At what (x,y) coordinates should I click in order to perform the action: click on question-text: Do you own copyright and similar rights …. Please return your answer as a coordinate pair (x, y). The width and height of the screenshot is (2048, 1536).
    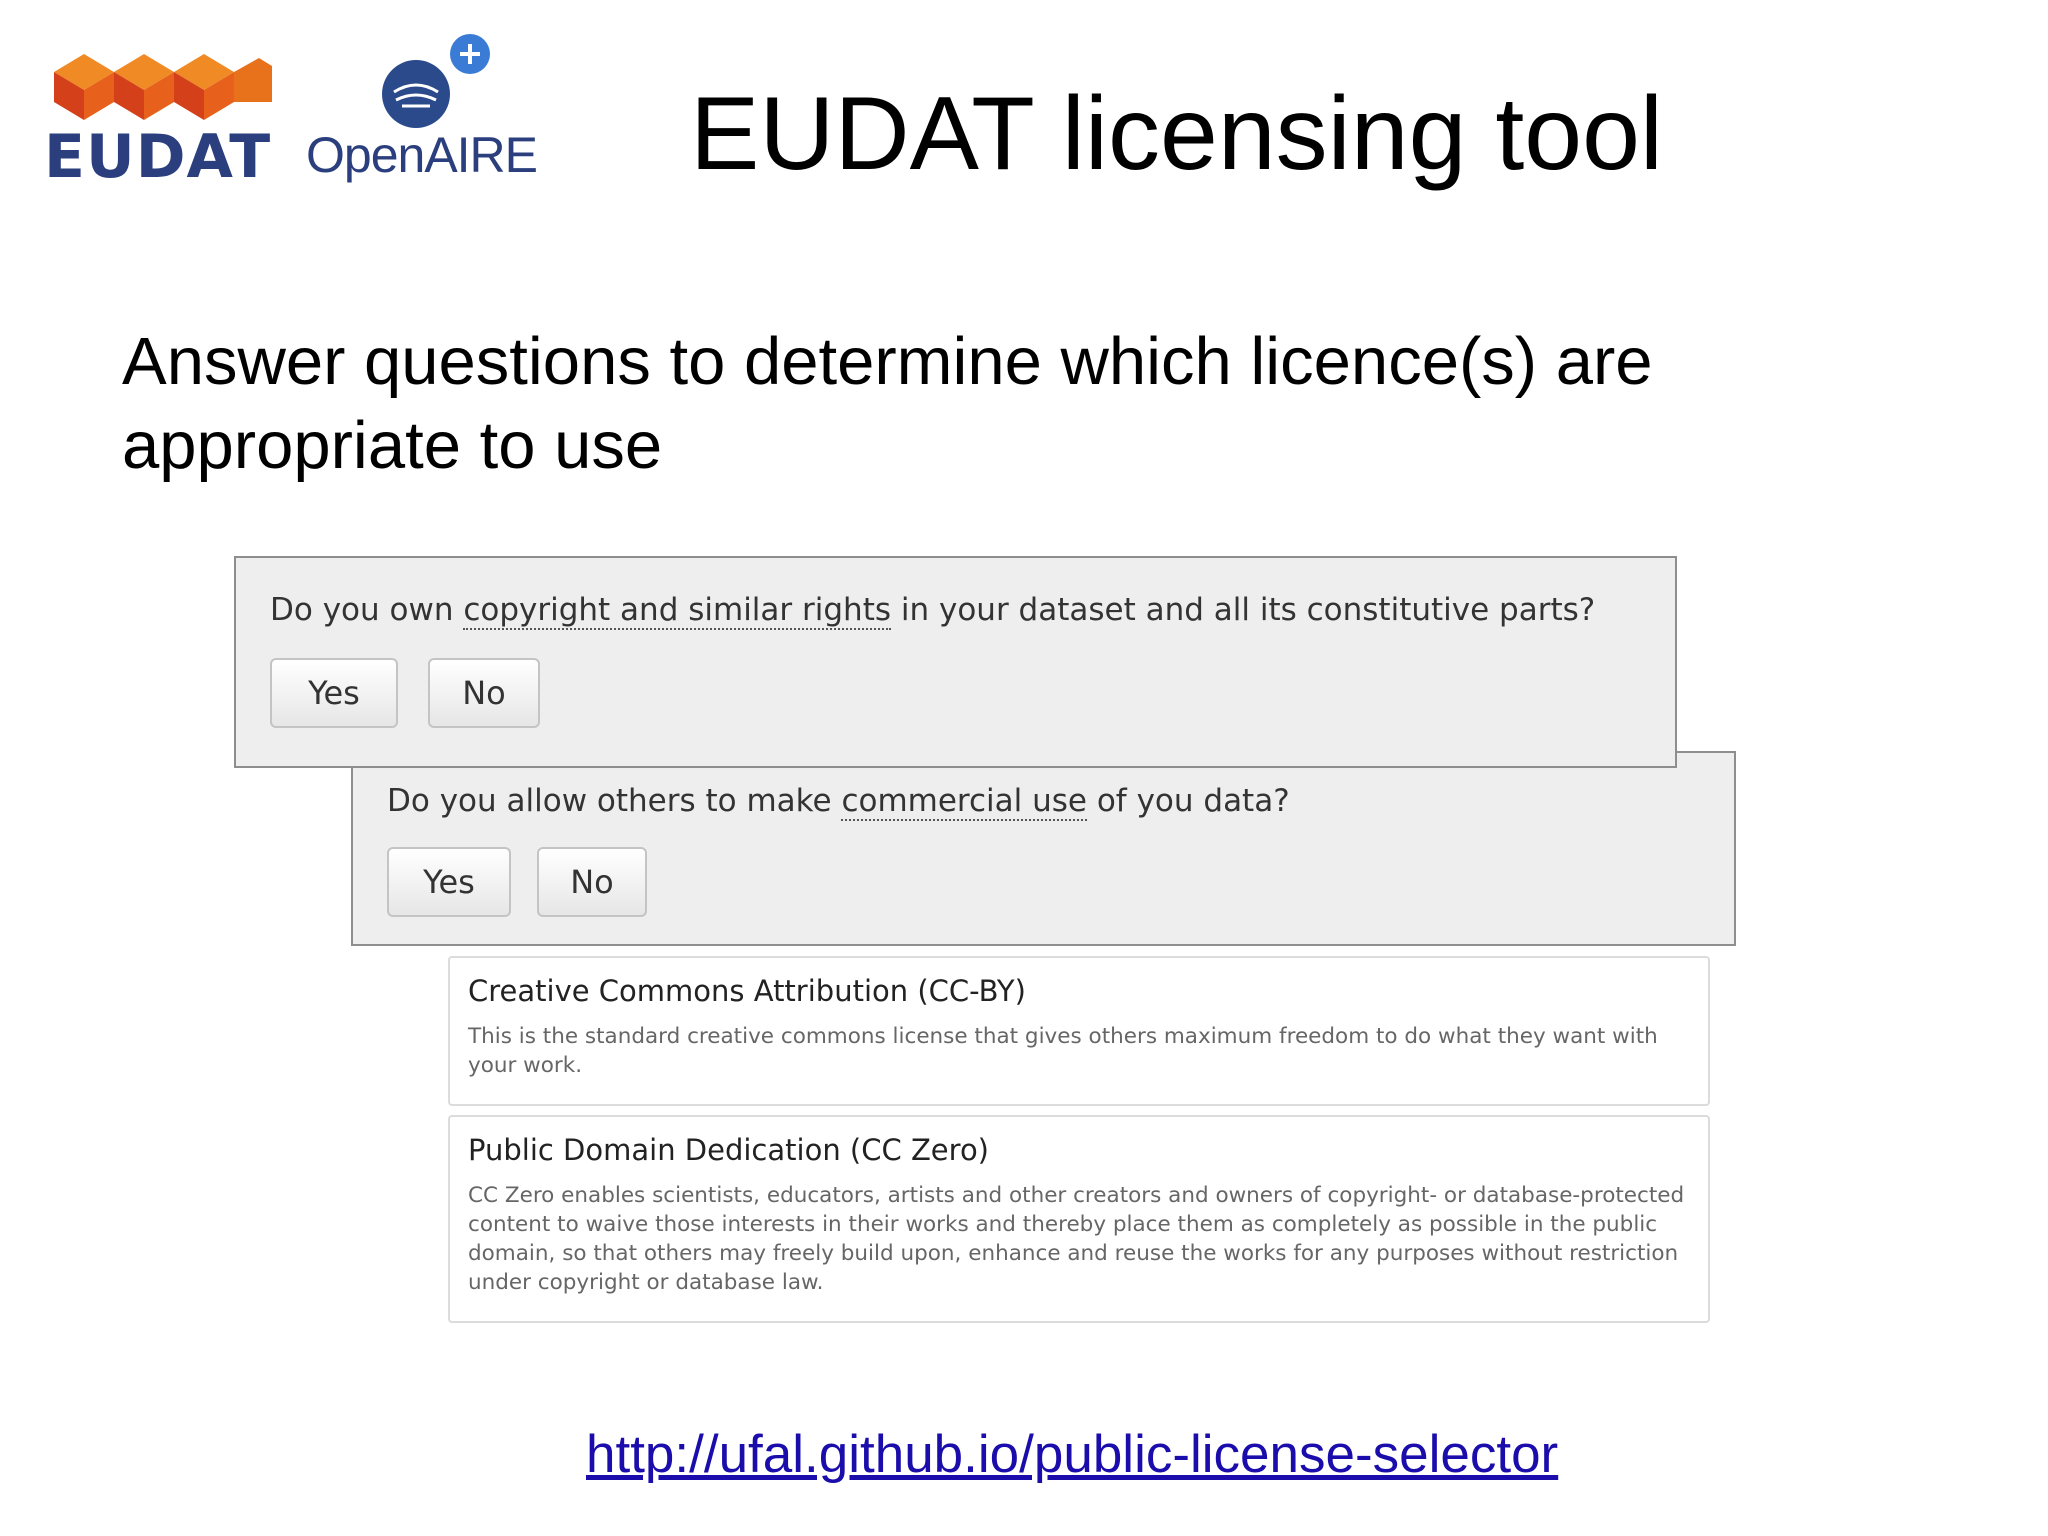
    Looking at the image, I should click on (933, 611).